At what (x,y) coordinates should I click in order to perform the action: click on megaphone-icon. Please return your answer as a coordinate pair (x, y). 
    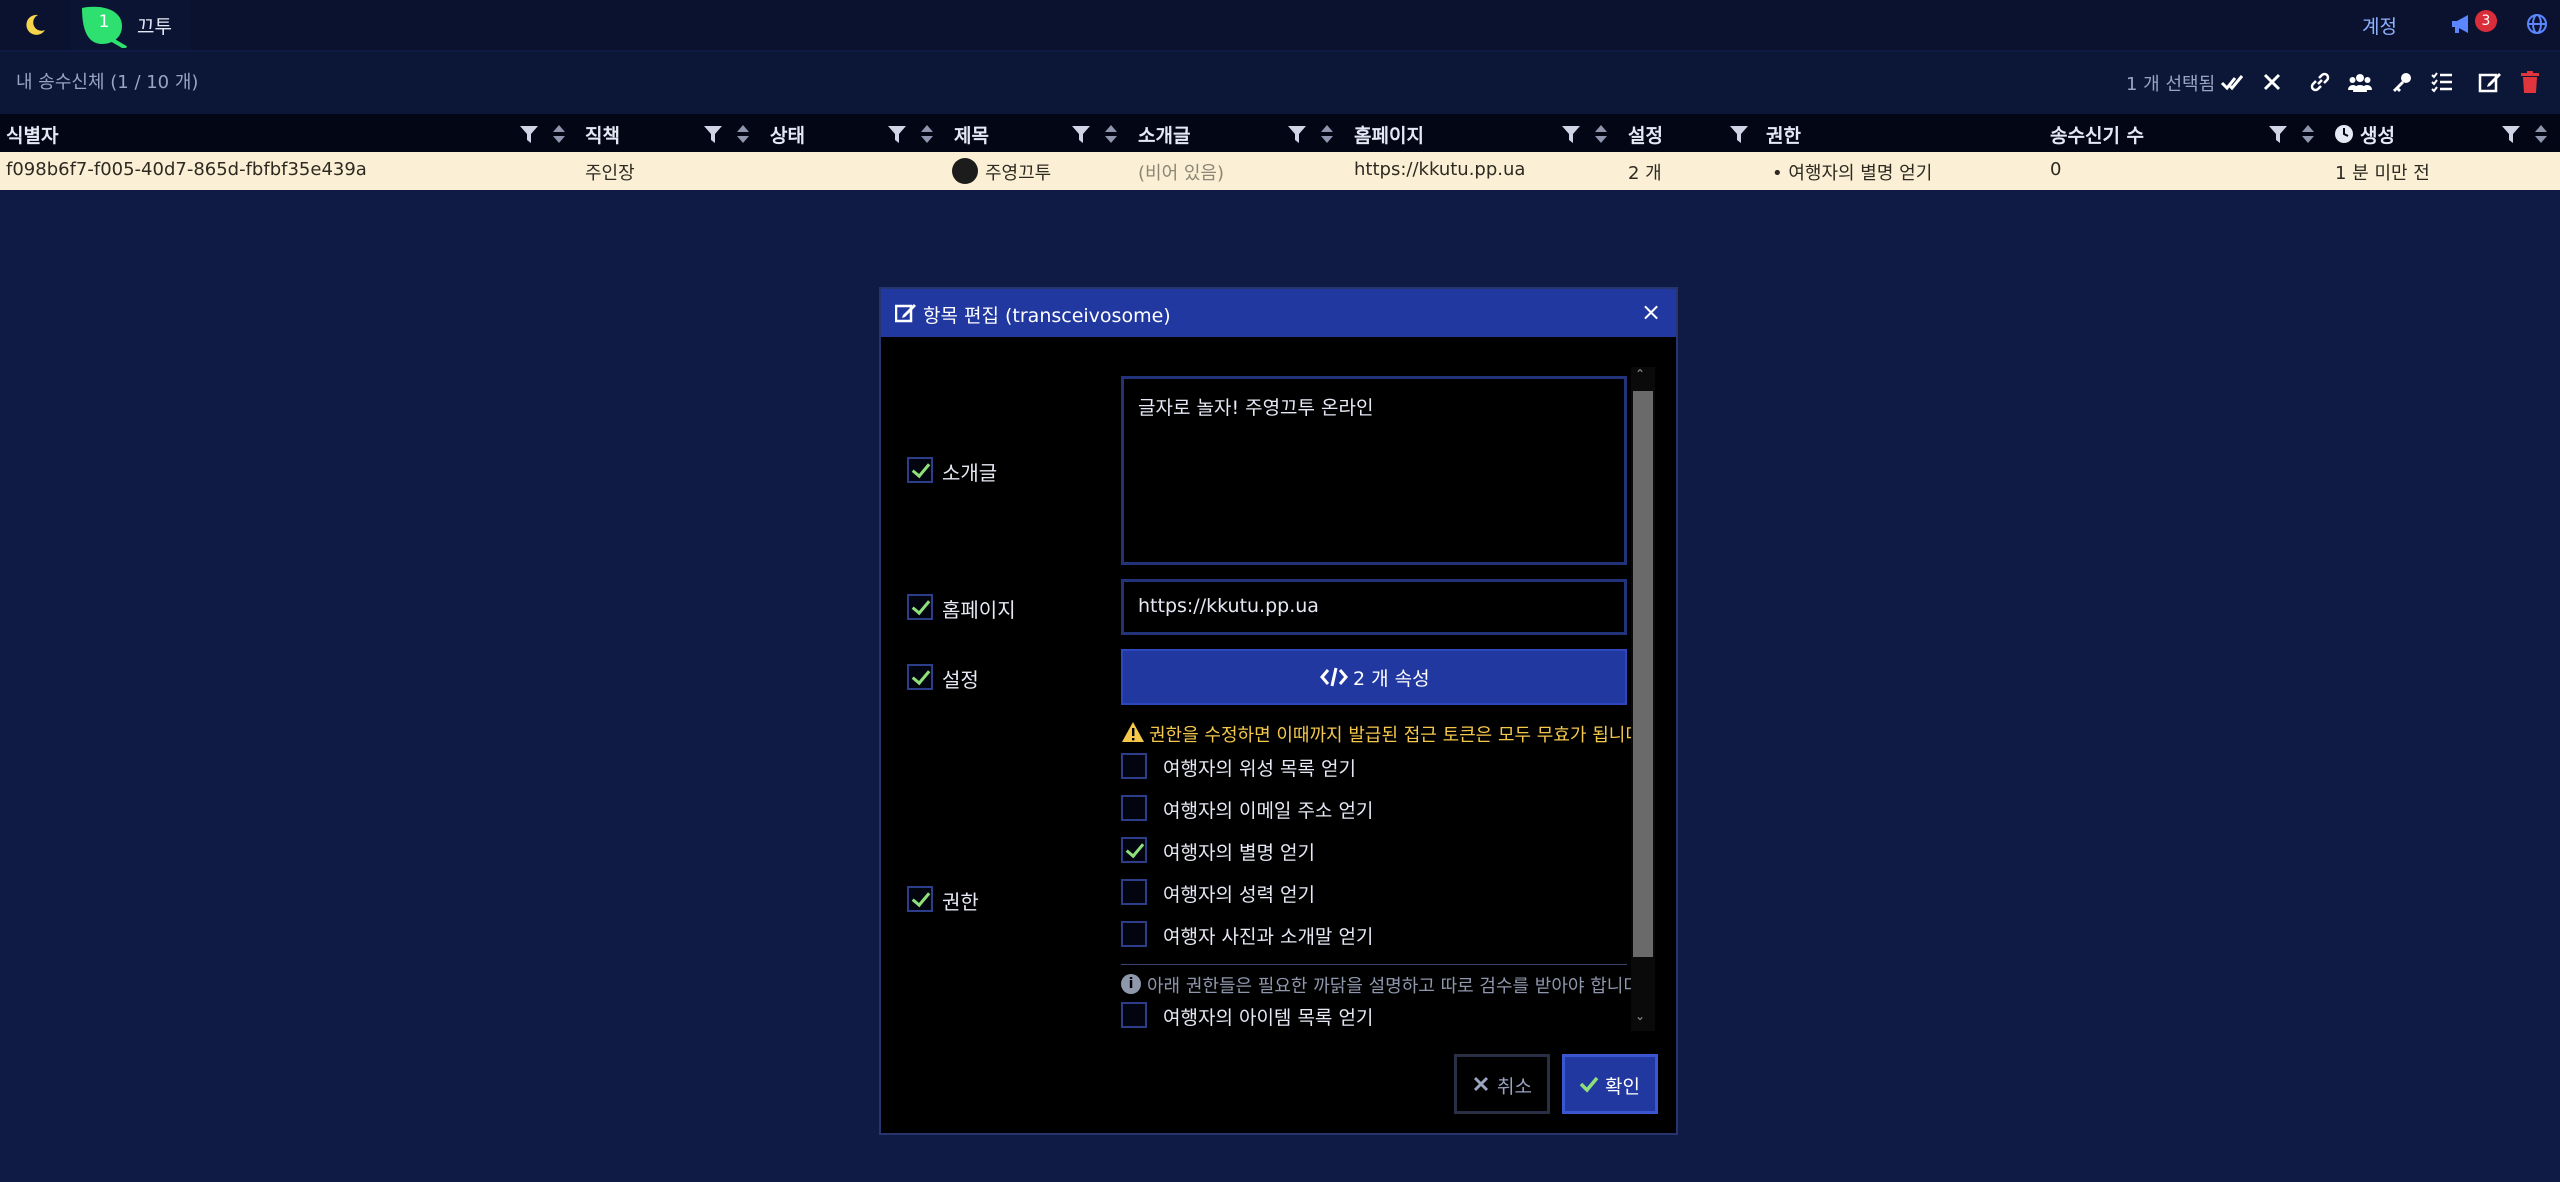
    Looking at the image, I should click on (2462, 24).